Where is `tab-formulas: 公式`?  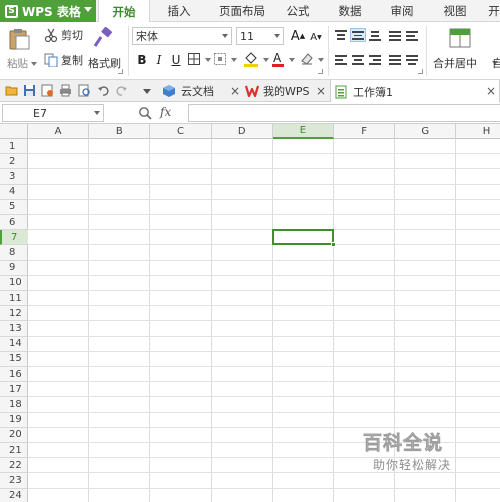 tab-formulas: 公式 is located at coordinates (298, 11).